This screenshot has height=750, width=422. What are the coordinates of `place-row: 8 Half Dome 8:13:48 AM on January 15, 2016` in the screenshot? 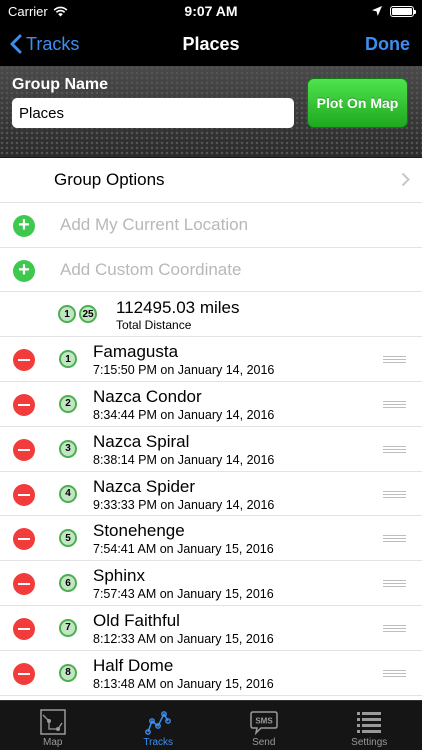 It's located at (211, 673).